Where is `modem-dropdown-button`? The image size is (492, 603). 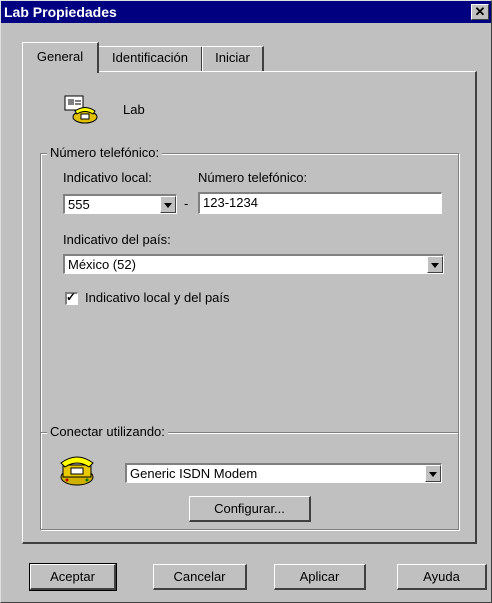
modem-dropdown-button is located at coordinates (433, 473).